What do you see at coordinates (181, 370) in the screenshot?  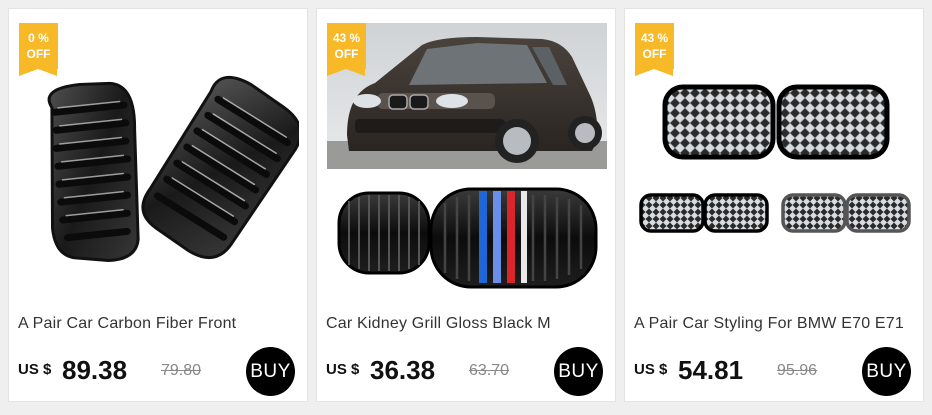 I see `original-price: 79.80` at bounding box center [181, 370].